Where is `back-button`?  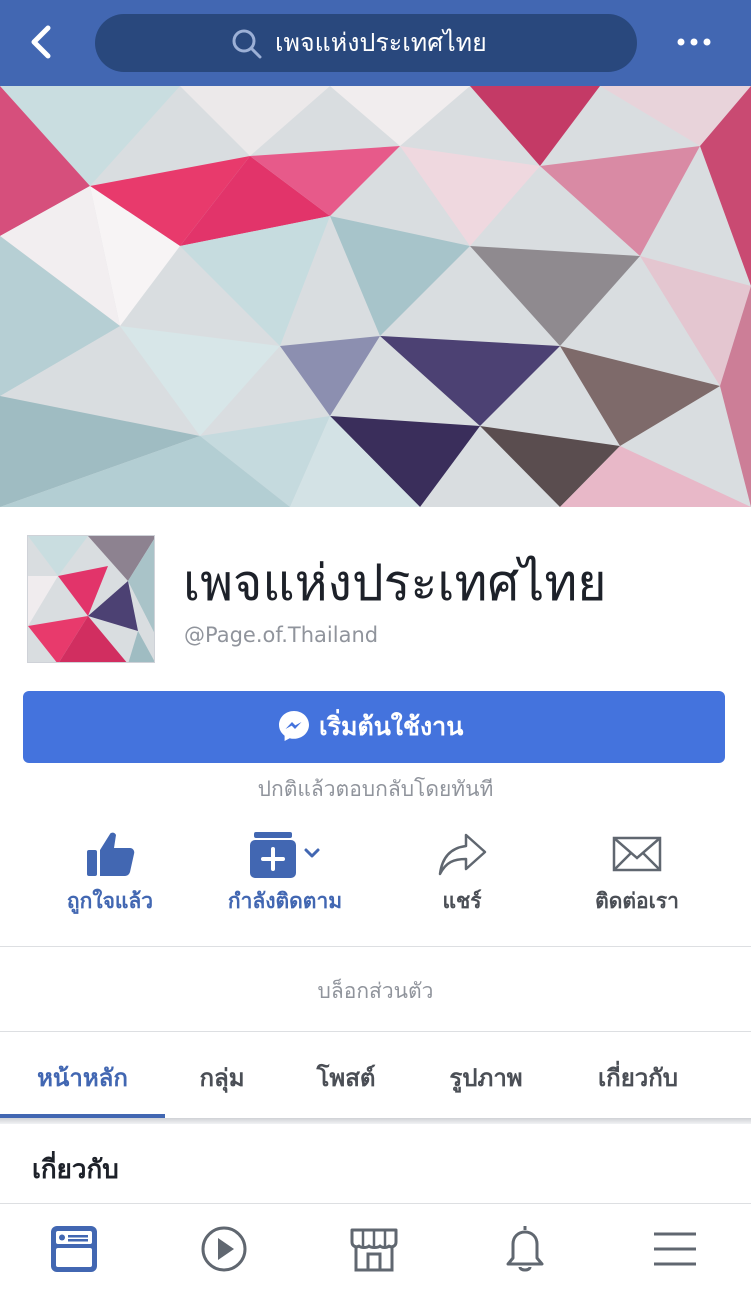 back-button is located at coordinates (42, 42).